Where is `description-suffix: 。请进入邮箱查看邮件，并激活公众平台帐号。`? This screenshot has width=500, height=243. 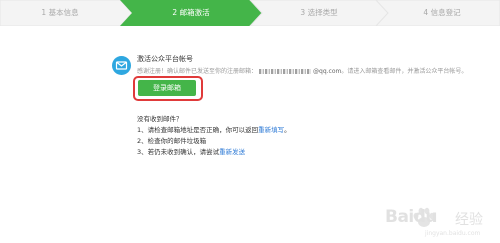 description-suffix: 。请进入邮箱查看邮件，并激活公众平台帐号。 is located at coordinates (404, 71).